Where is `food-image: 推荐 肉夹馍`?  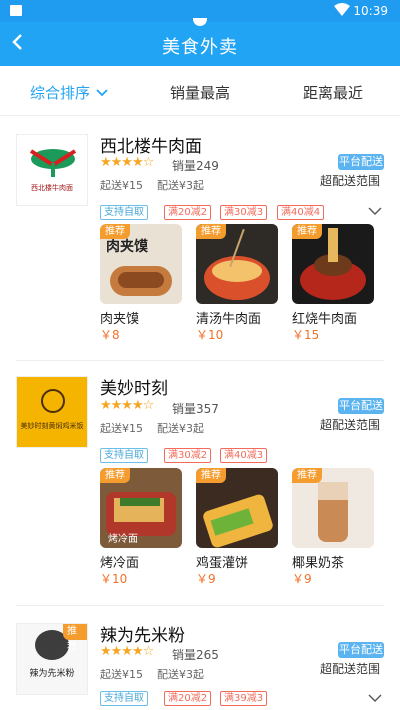
food-image: 推荐 肉夹馍 is located at coordinates (141, 264).